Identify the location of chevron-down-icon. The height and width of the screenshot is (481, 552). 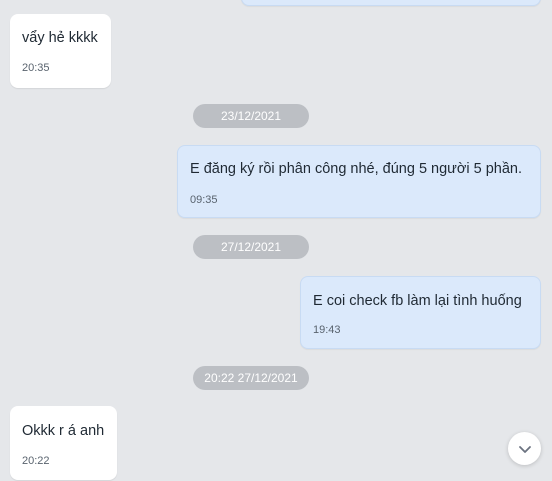
(525, 449).